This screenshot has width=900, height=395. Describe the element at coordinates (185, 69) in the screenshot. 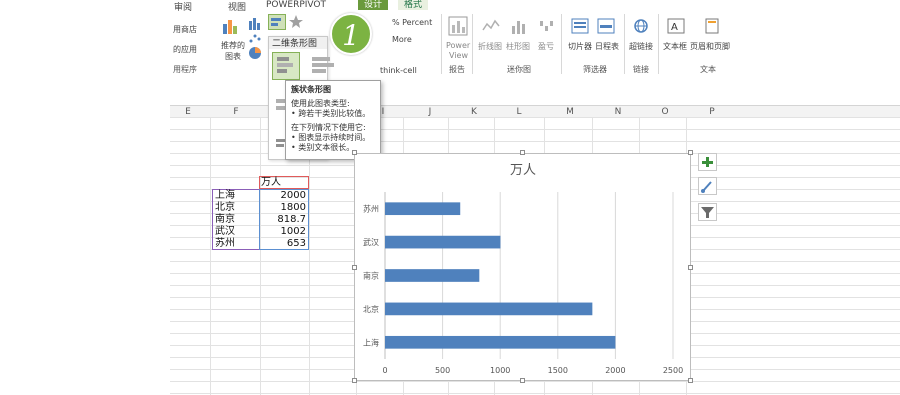

I see `apps-group-label: 用程序` at that location.